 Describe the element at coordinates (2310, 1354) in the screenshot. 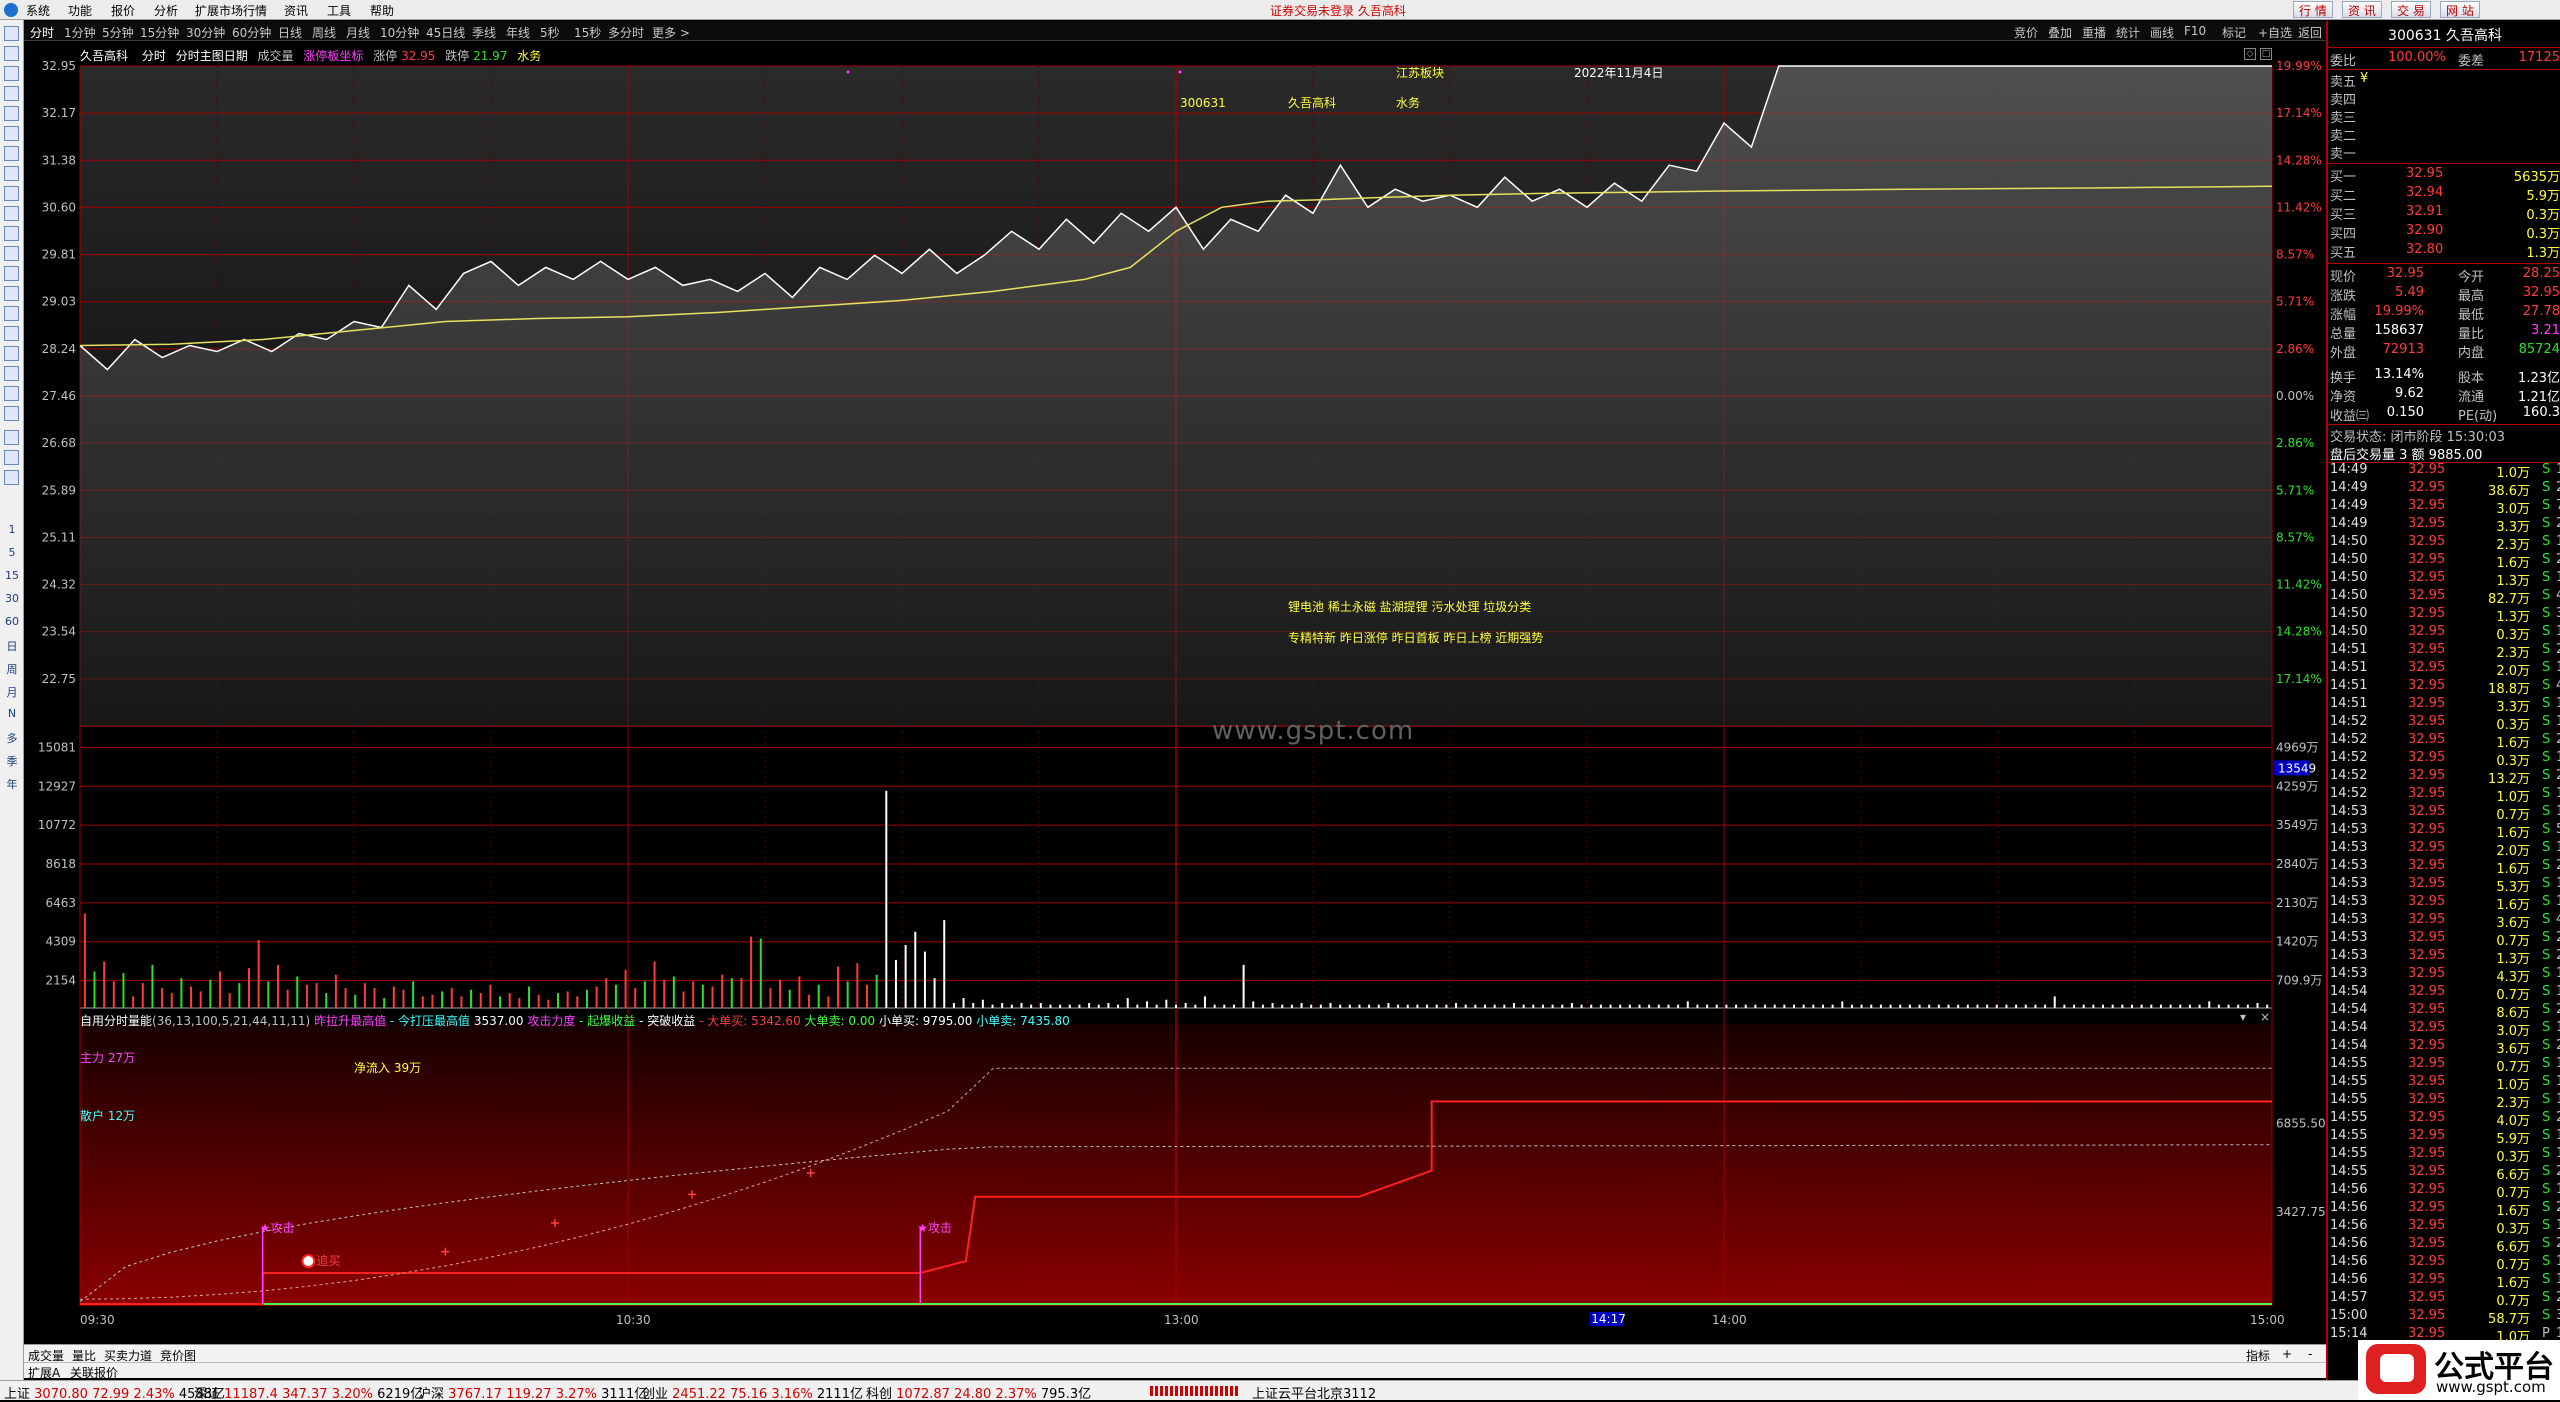

I see `zoom-out-button: -` at that location.